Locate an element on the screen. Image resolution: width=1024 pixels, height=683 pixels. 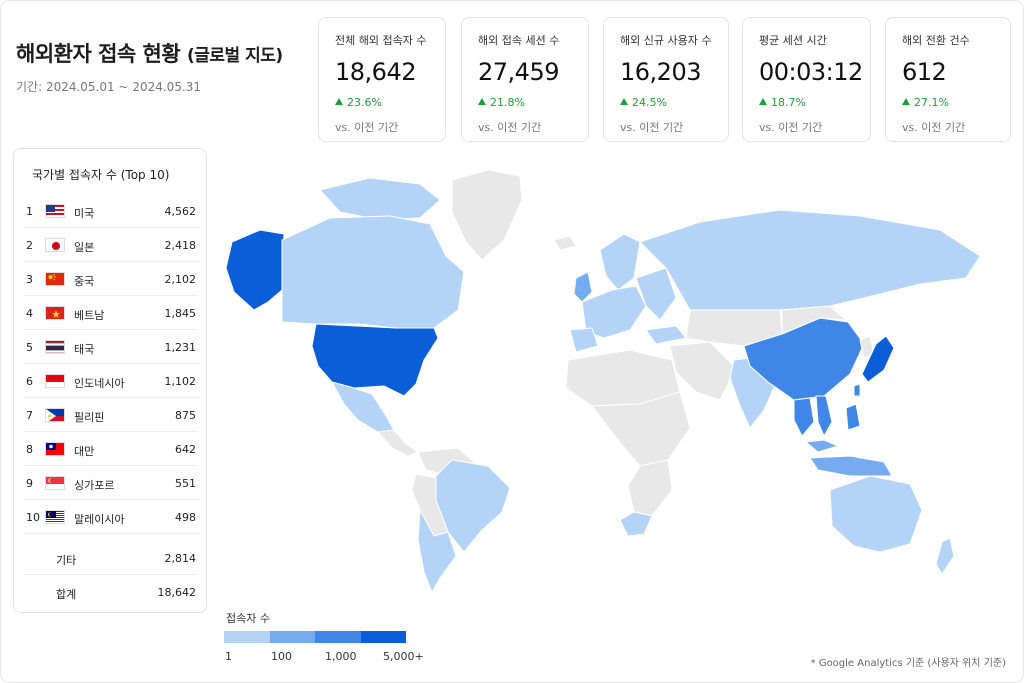
country-name: 싱가포르 is located at coordinates (94, 485).